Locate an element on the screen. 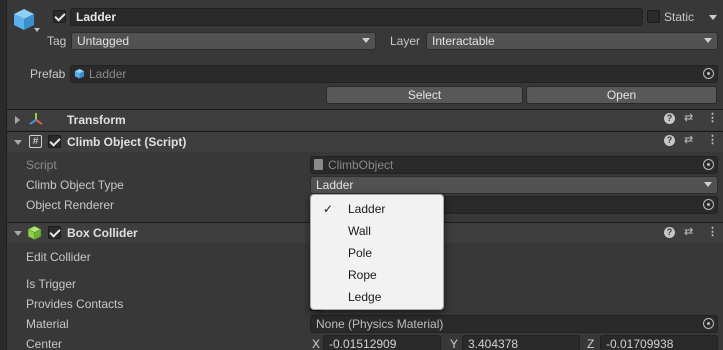 Image resolution: width=723 pixels, height=350 pixels. is-trigger-label: Is Trigger is located at coordinates (51, 284).